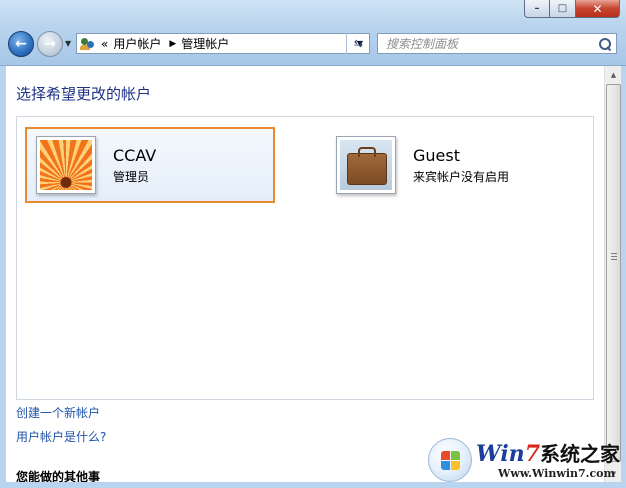  Describe the element at coordinates (461, 176) in the screenshot. I see `account-status: 来宾帐户没有启用` at that location.